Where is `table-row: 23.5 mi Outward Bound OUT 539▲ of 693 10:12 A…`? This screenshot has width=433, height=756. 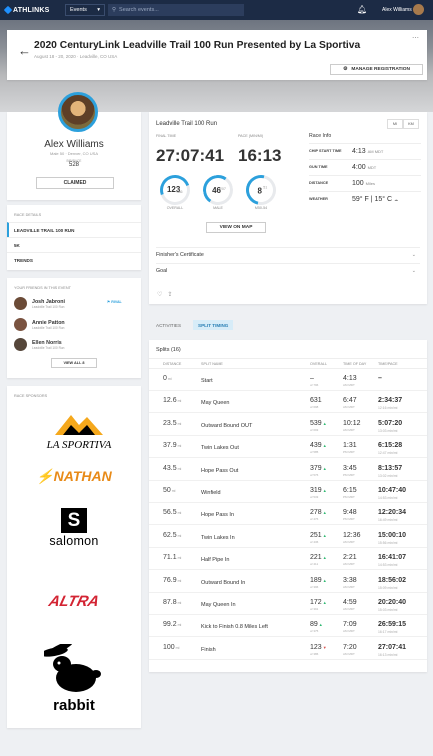
table-row: 23.5 mi Outward Bound OUT 539▲ of 693 10:12 A… is located at coordinates (288, 426).